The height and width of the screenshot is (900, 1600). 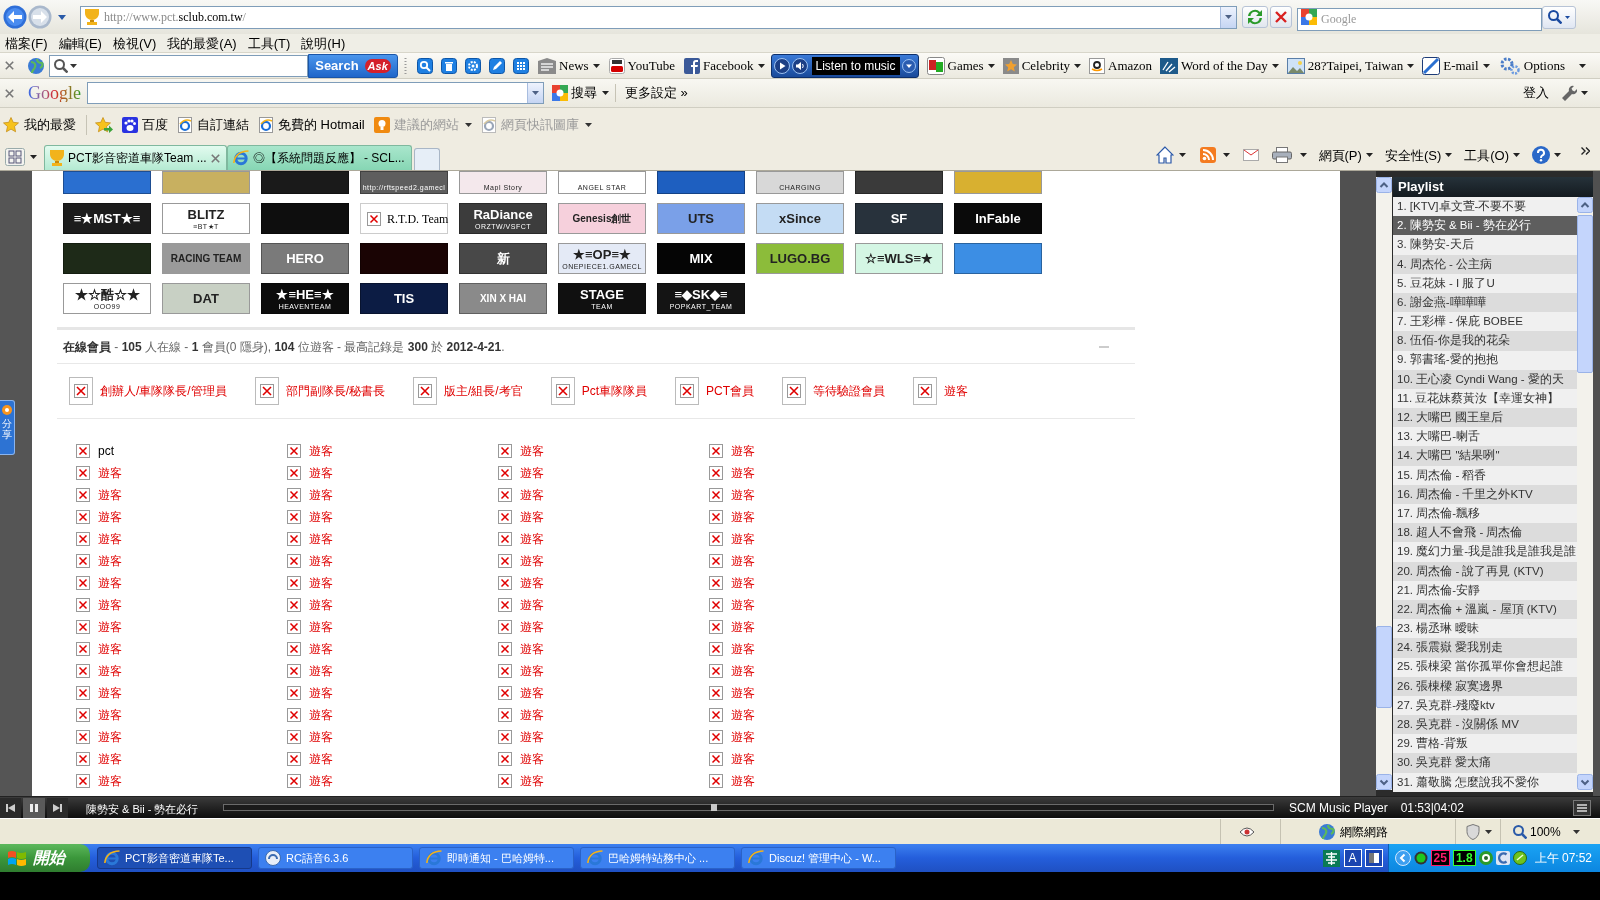 I want to click on zoom-icon, so click(x=1520, y=831).